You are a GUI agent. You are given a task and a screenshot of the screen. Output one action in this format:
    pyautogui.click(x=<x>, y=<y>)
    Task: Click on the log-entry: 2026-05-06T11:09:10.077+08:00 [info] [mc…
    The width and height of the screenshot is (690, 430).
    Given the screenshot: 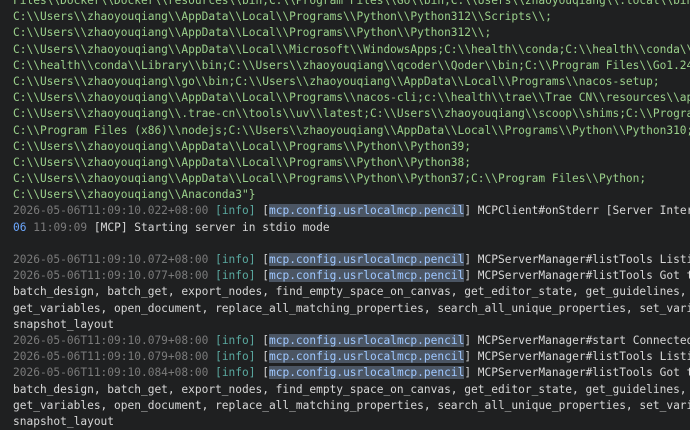 What is the action you would take?
    pyautogui.click(x=351, y=276)
    